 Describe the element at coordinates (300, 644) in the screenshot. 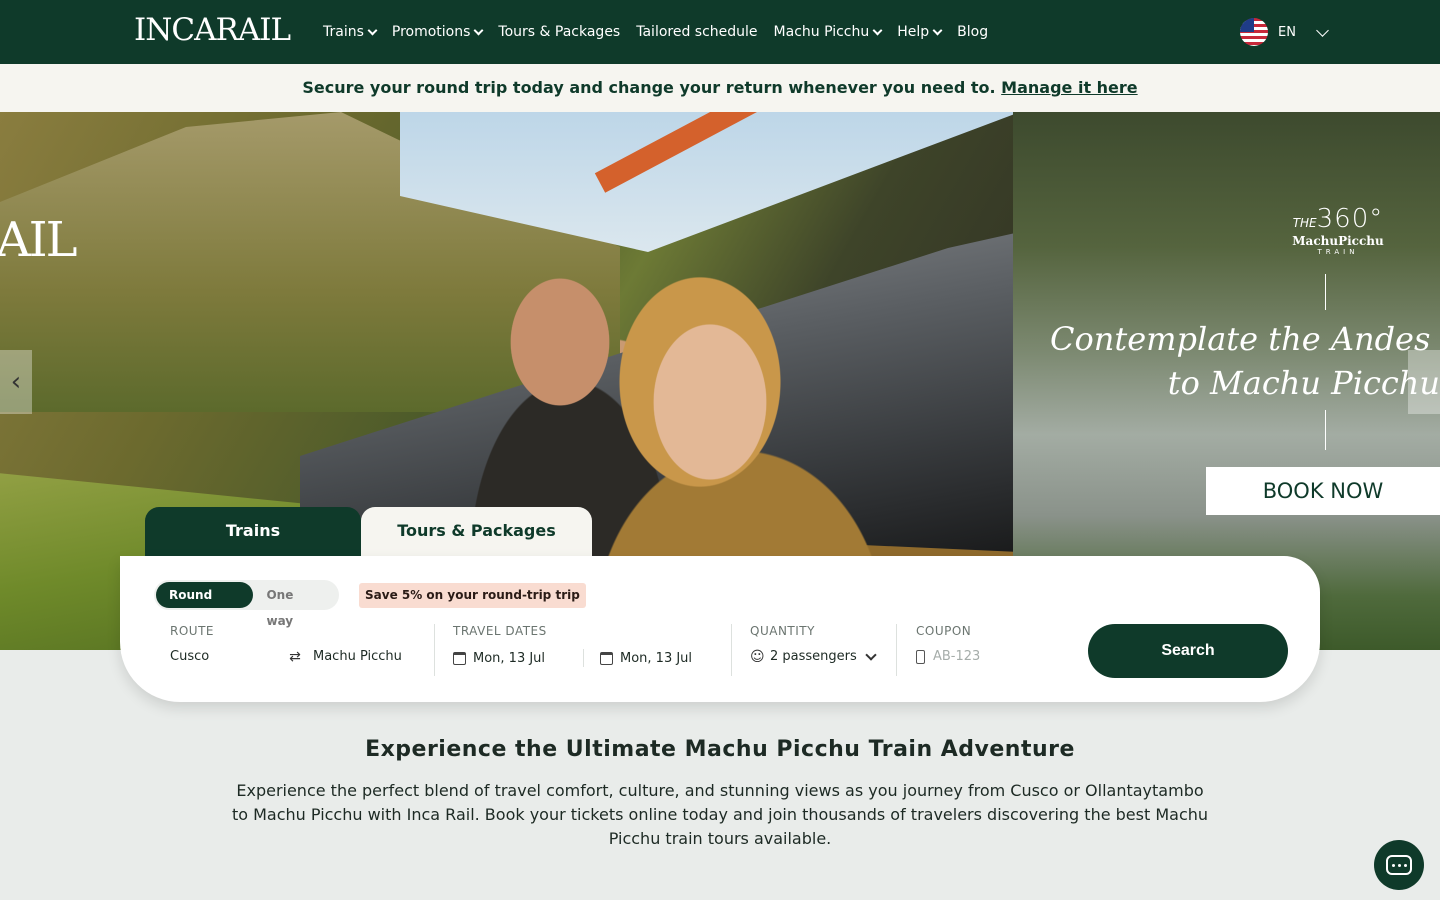

I see `route-field: ROUTE Cusco ⇄ Machu Picchu` at that location.